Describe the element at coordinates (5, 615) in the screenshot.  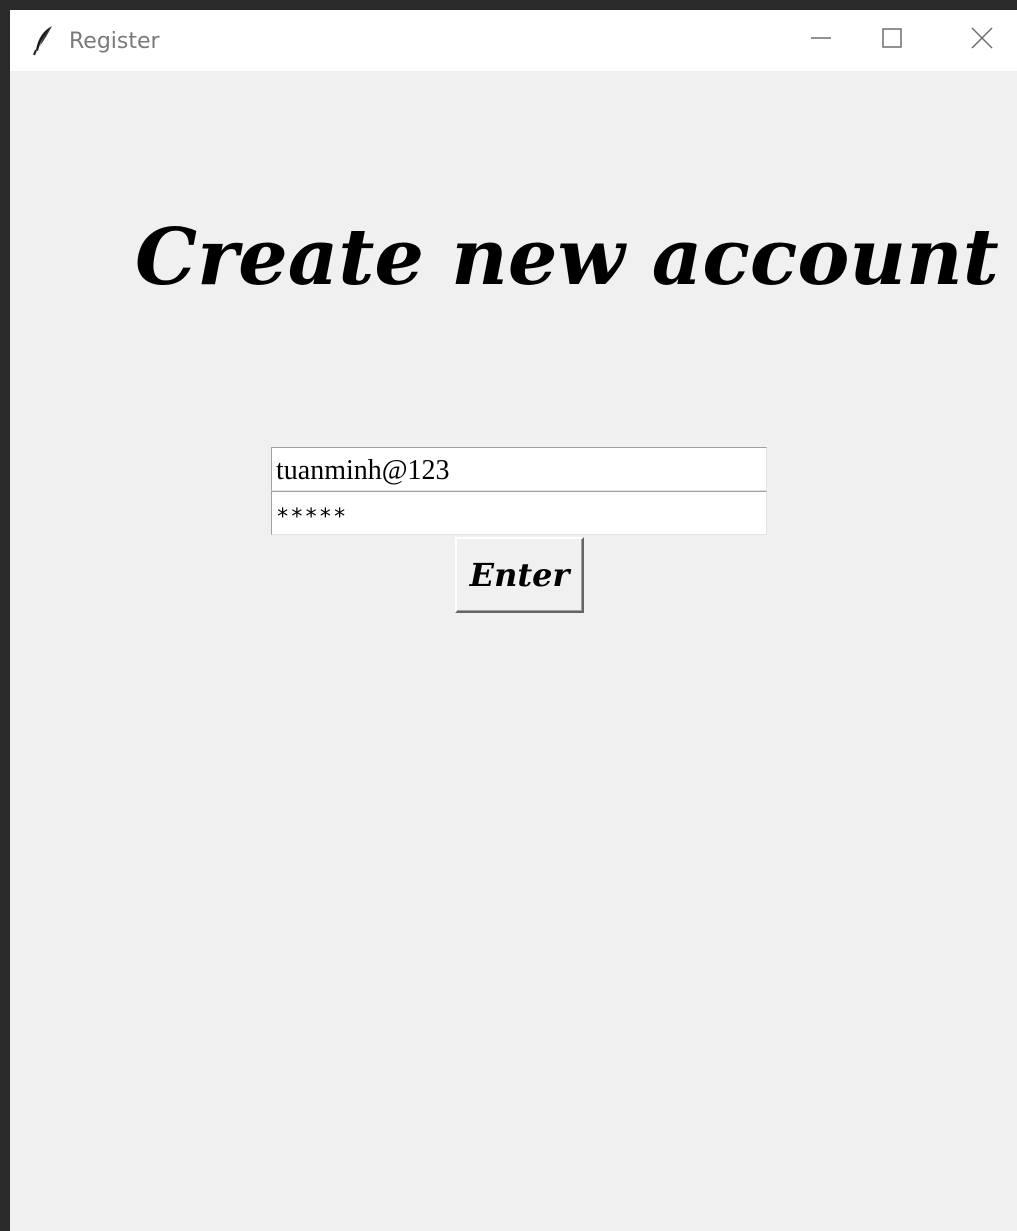
I see `window-left-edge` at that location.